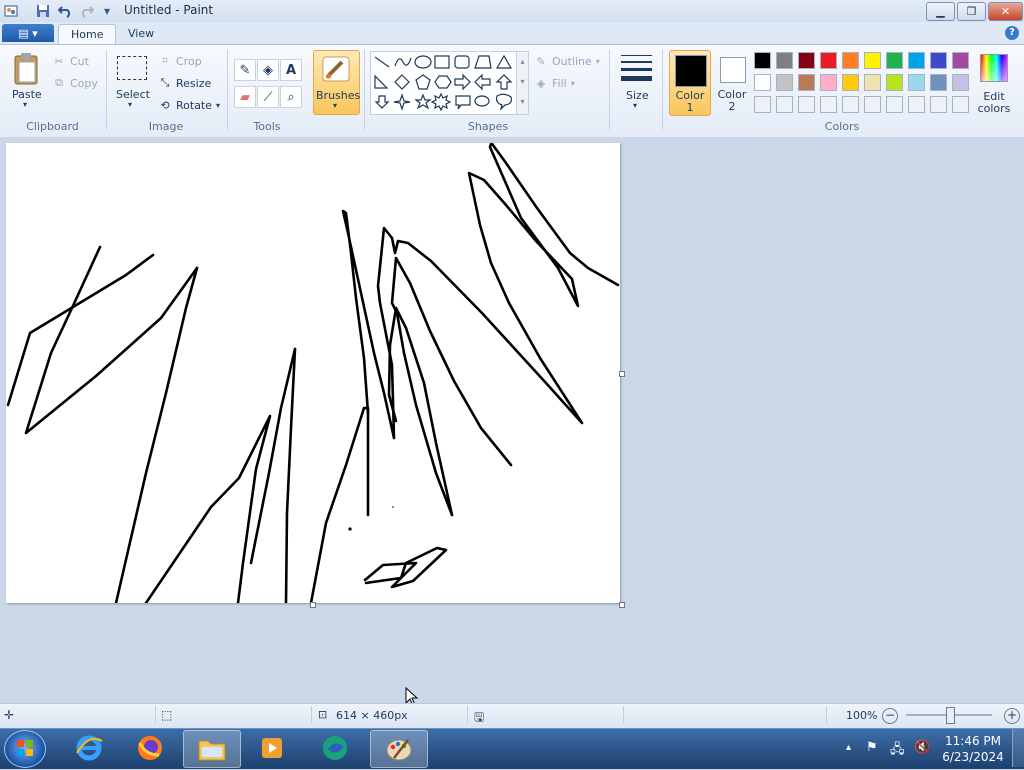  I want to click on network-icon: 🖧, so click(897, 751).